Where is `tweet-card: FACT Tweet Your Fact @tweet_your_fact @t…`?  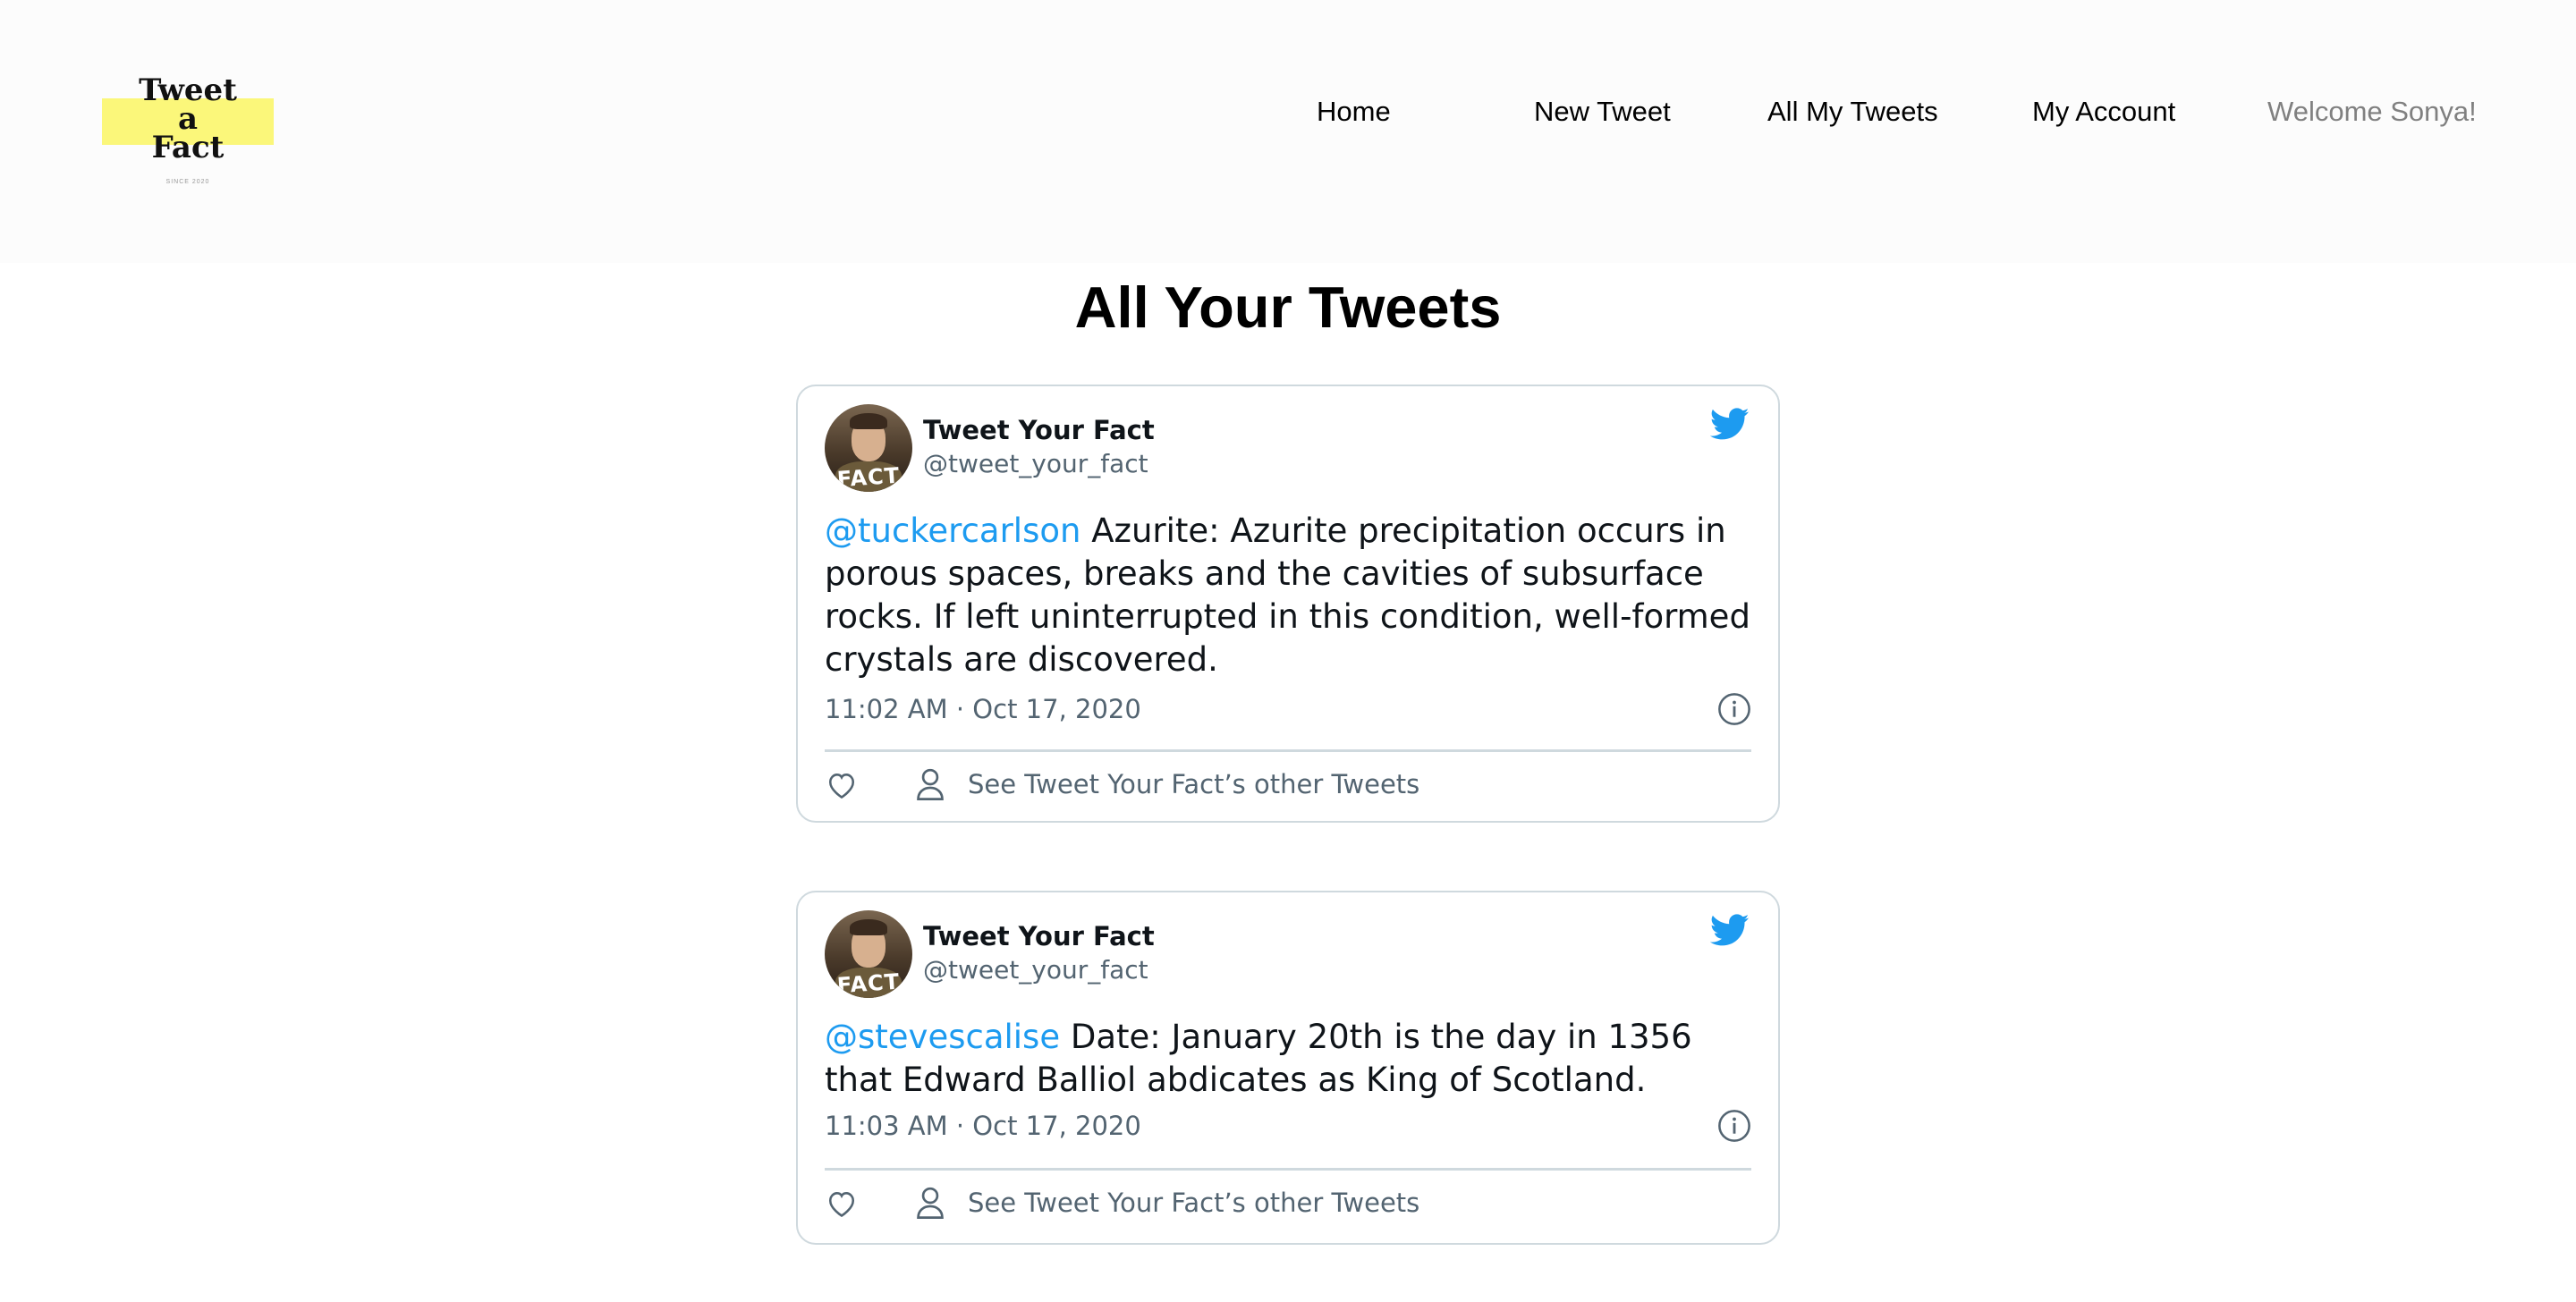
tweet-card: FACT Tweet Your Fact @tweet_your_fact @t… is located at coordinates (1288, 604).